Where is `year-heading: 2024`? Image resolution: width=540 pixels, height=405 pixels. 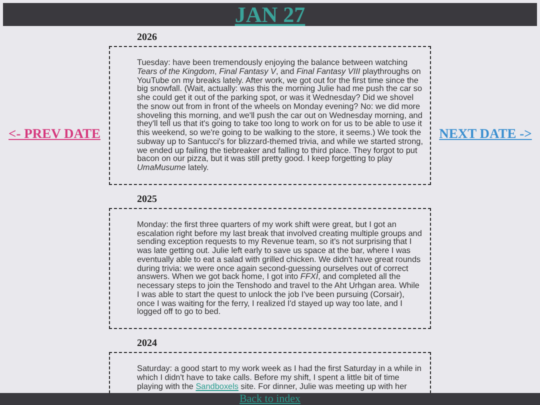
year-heading: 2024 is located at coordinates (147, 343).